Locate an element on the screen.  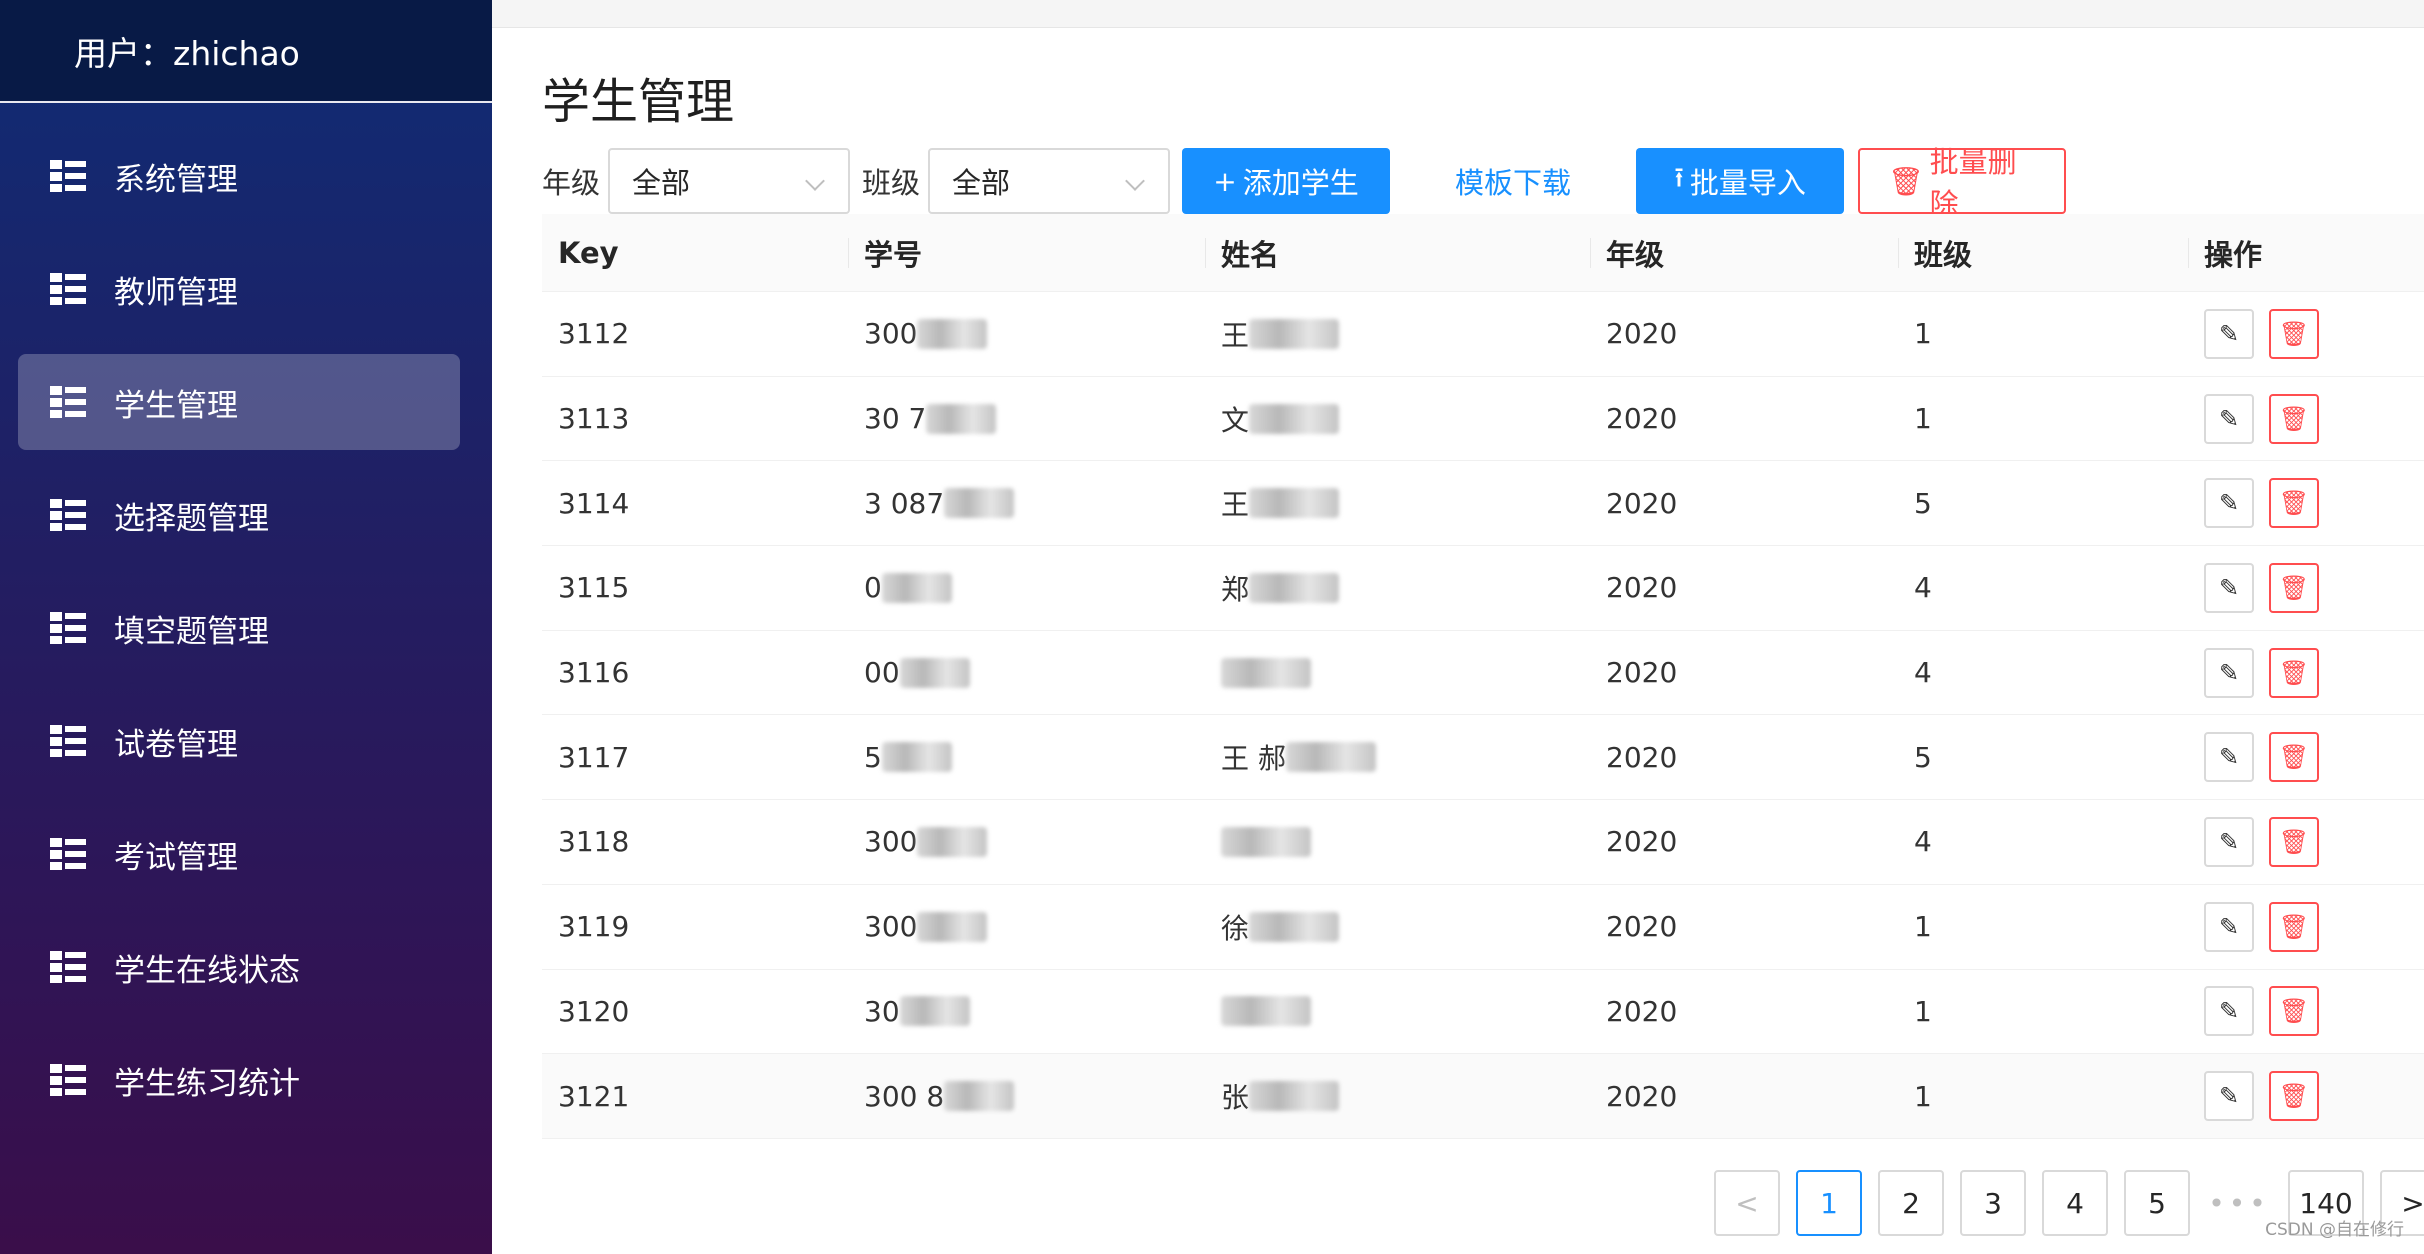
toolbar: 年级 全部 班级 全部 + 添加学生 模板下载 ⭱ 批量导入 🗑 批量删除 is located at coordinates (1304, 183).